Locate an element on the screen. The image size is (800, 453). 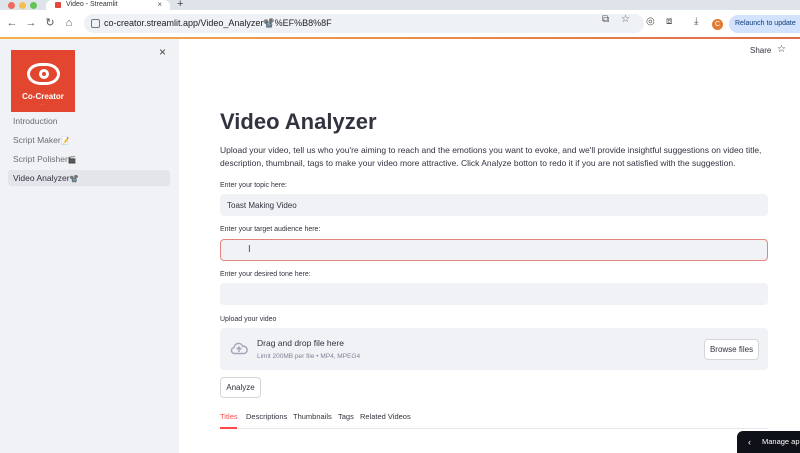
tab-thumbnails: Thumbnails is located at coordinates (312, 416).